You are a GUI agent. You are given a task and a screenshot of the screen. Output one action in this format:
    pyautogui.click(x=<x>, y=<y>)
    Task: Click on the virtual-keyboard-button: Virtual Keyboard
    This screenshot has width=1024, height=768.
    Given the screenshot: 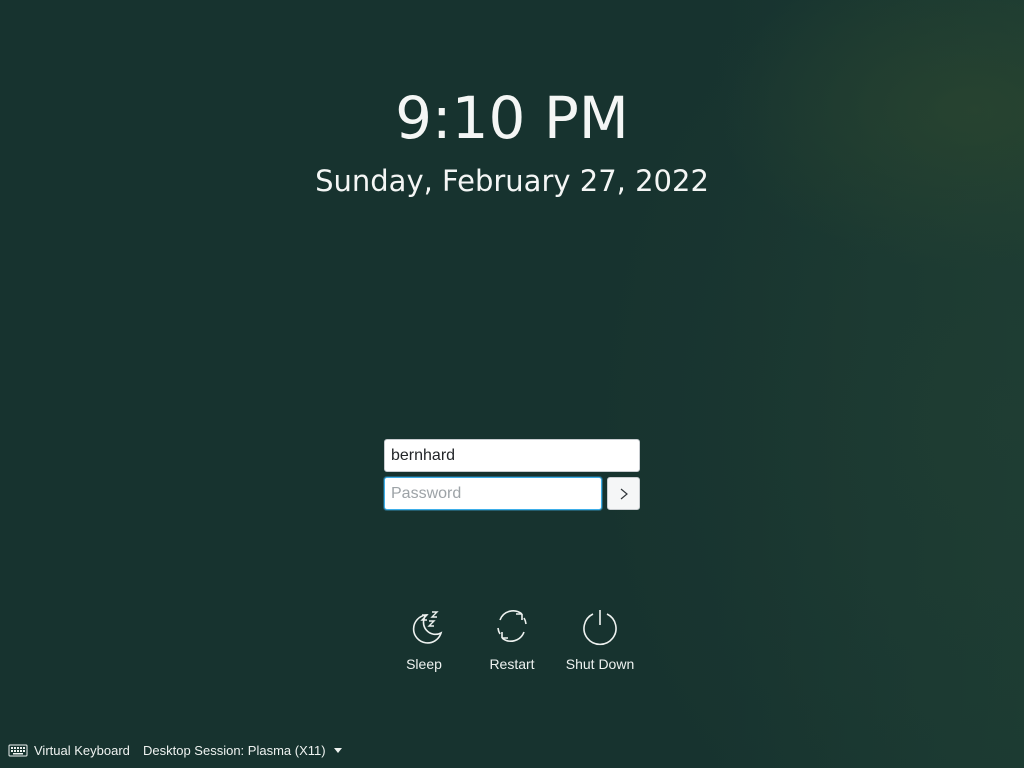 What is the action you would take?
    pyautogui.click(x=69, y=750)
    